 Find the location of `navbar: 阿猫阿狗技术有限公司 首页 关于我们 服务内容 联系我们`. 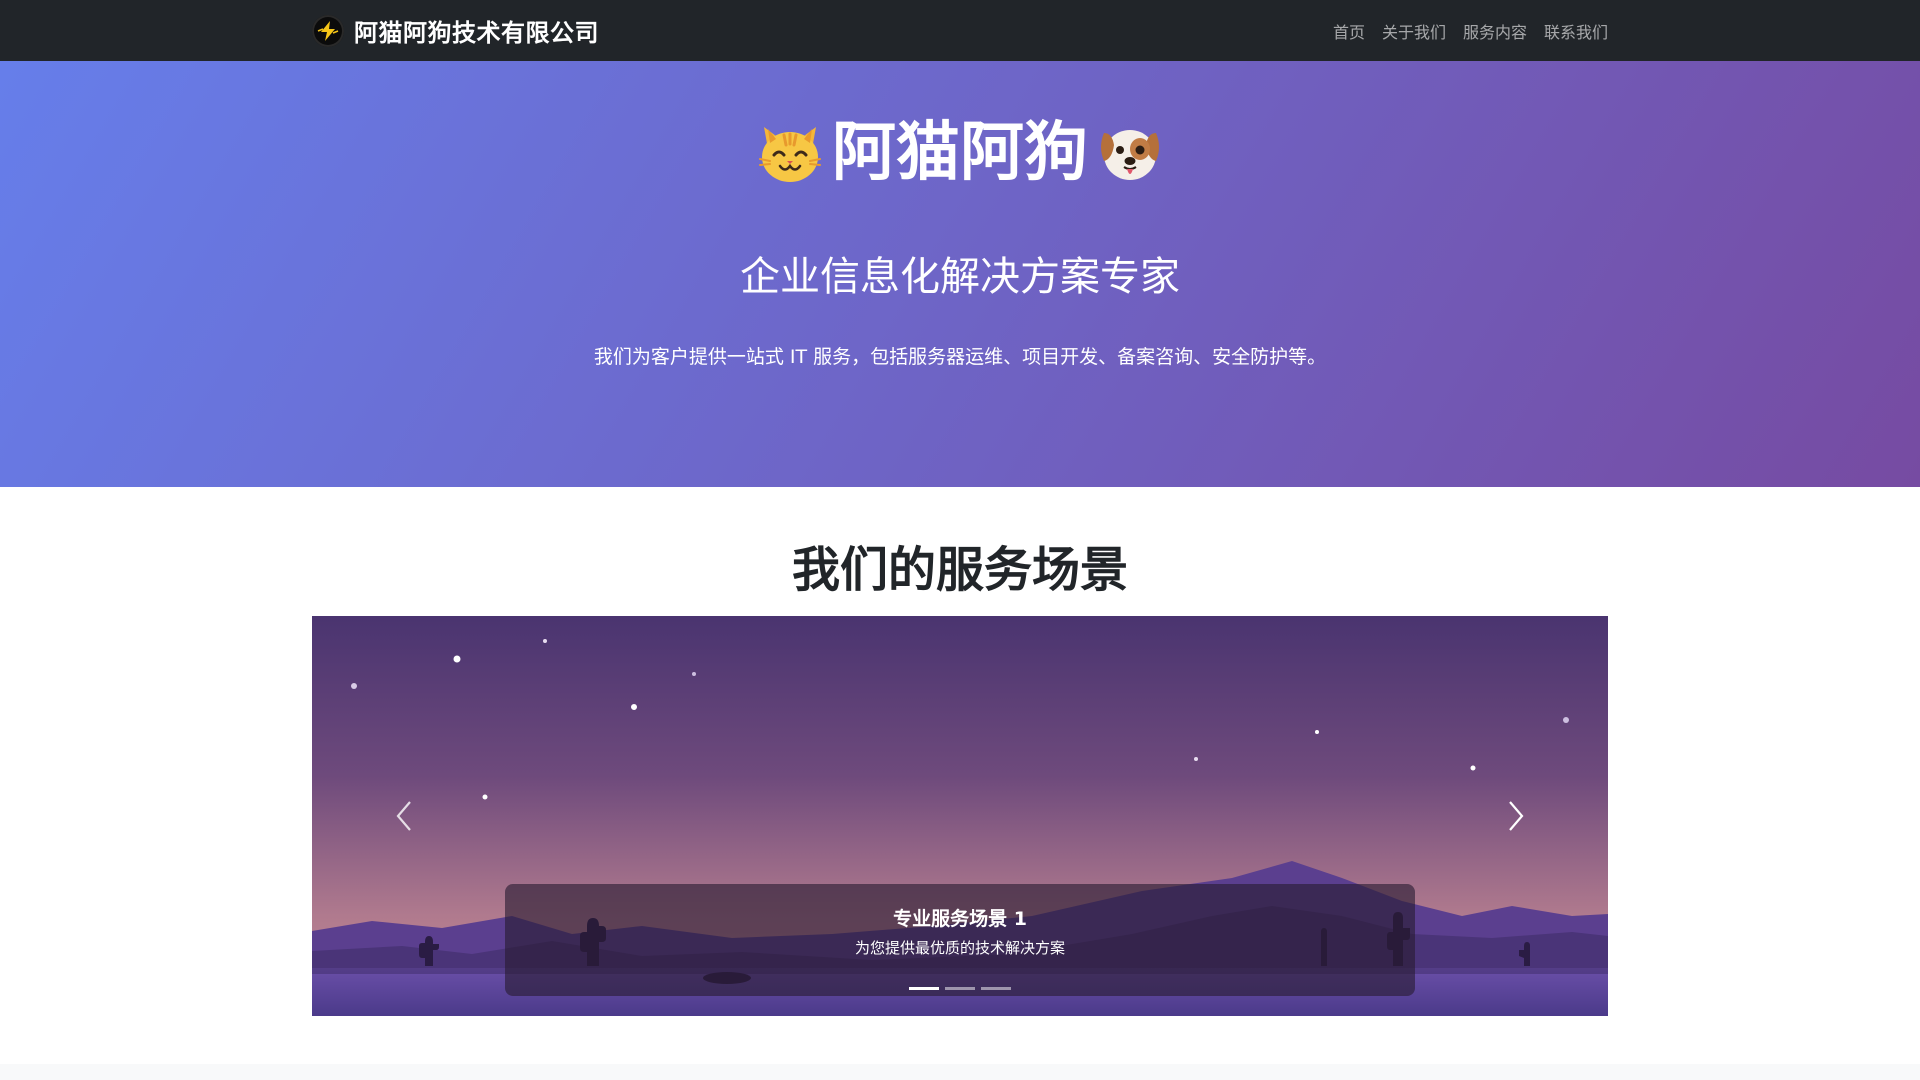

navbar: 阿猫阿狗技术有限公司 首页 关于我们 服务内容 联系我们 is located at coordinates (960, 30).